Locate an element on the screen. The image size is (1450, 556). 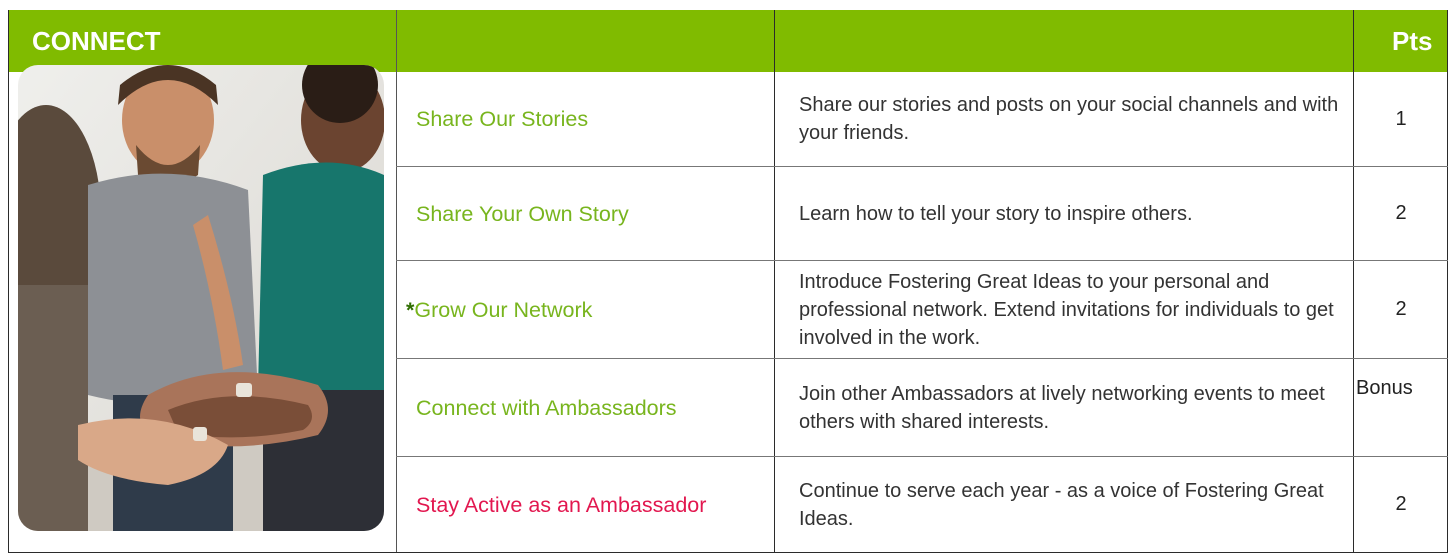
activity-grow-our-network: * Grow Our Network is located at coordinates (589, 309).